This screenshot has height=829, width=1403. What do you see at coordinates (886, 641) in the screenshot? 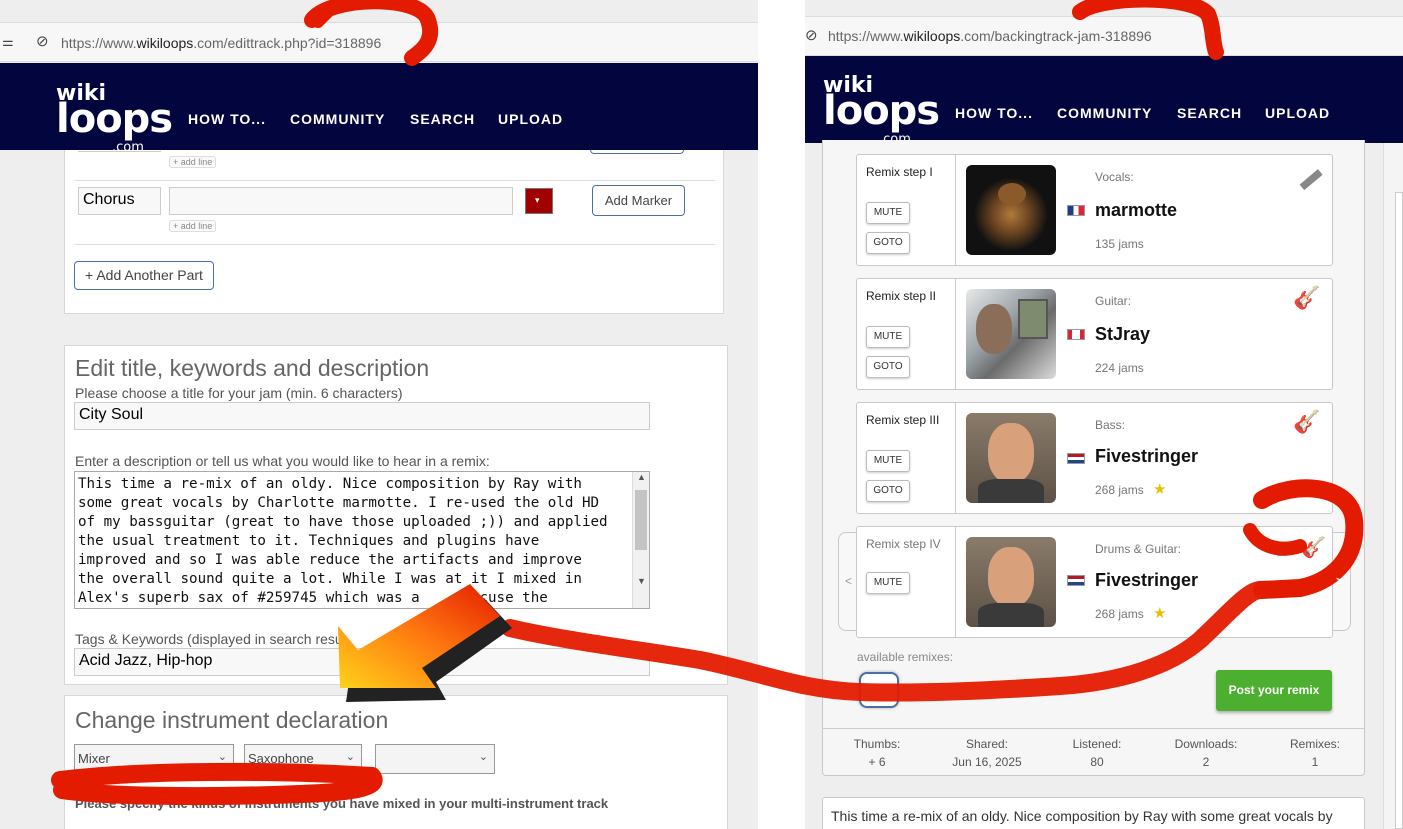
I see `red-connector-line` at bounding box center [886, 641].